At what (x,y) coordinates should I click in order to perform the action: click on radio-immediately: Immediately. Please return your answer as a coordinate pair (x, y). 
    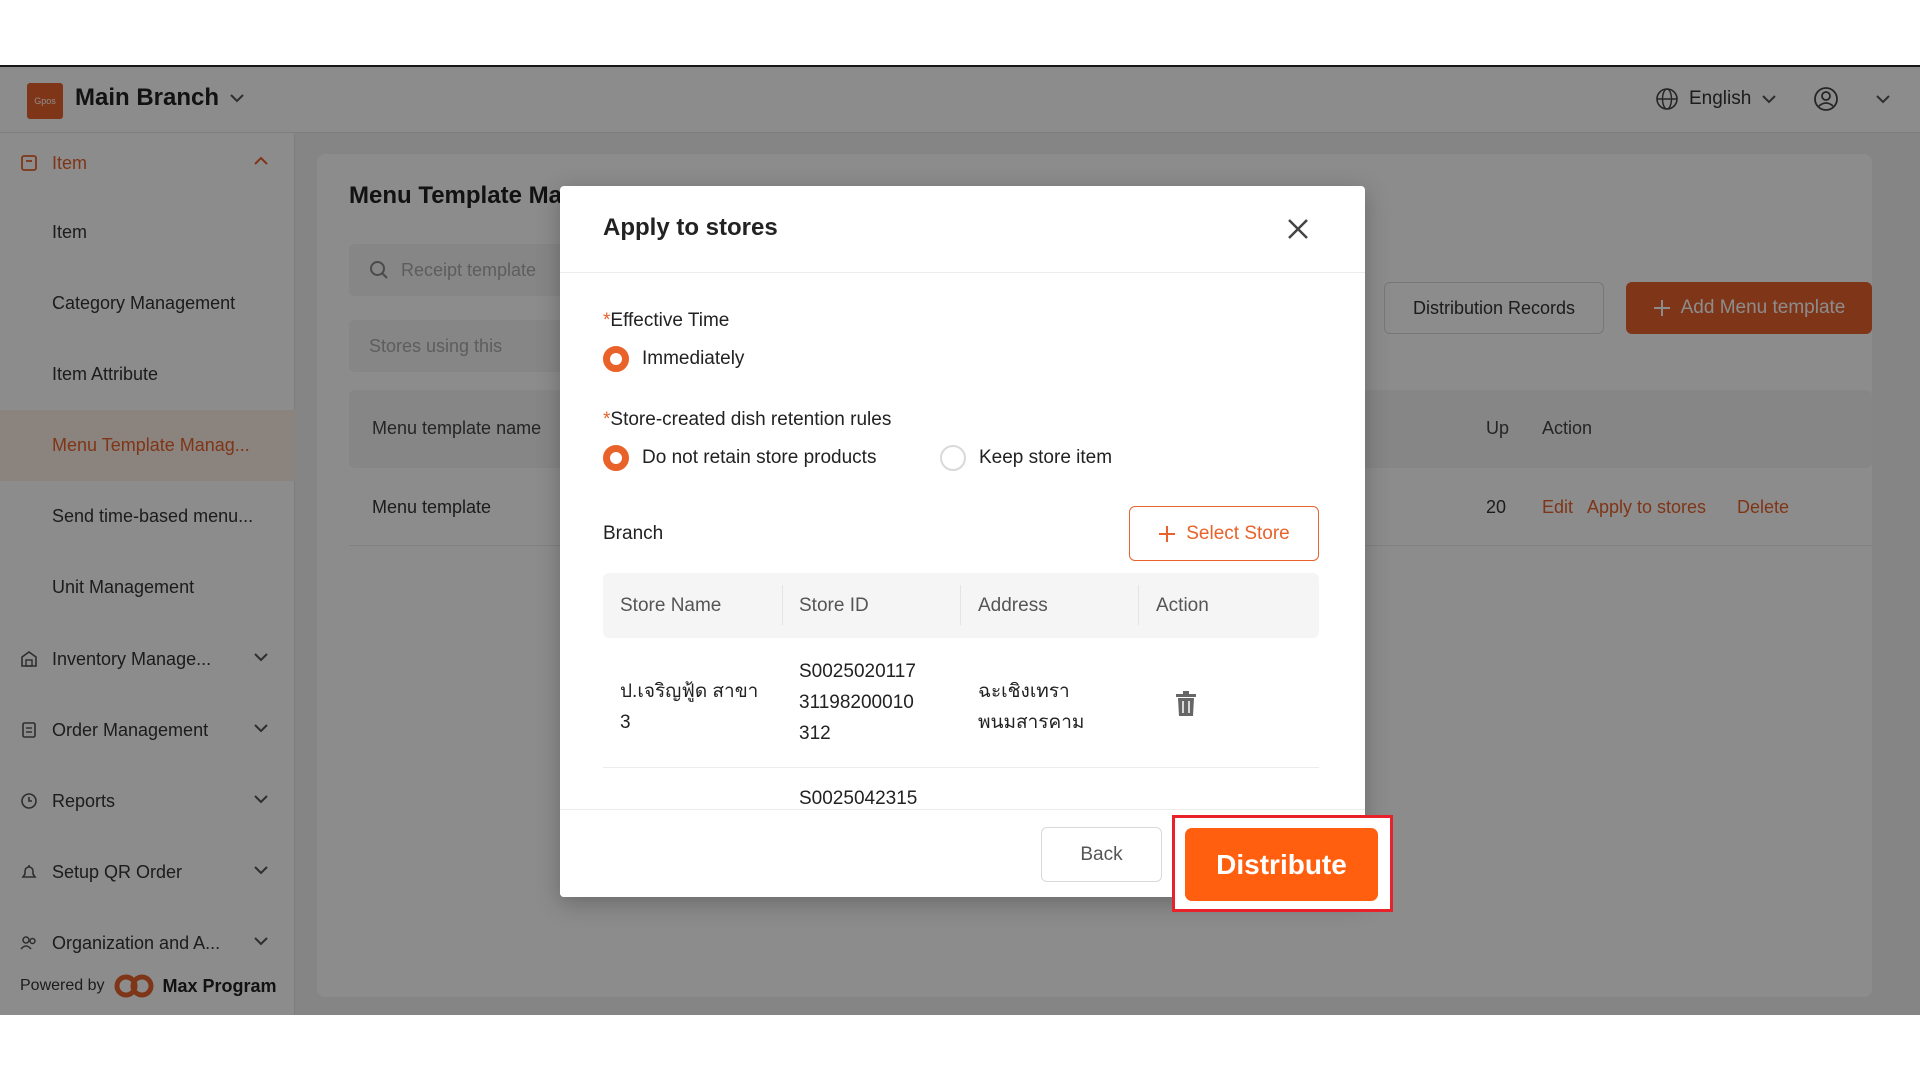
    Looking at the image, I should click on (673, 359).